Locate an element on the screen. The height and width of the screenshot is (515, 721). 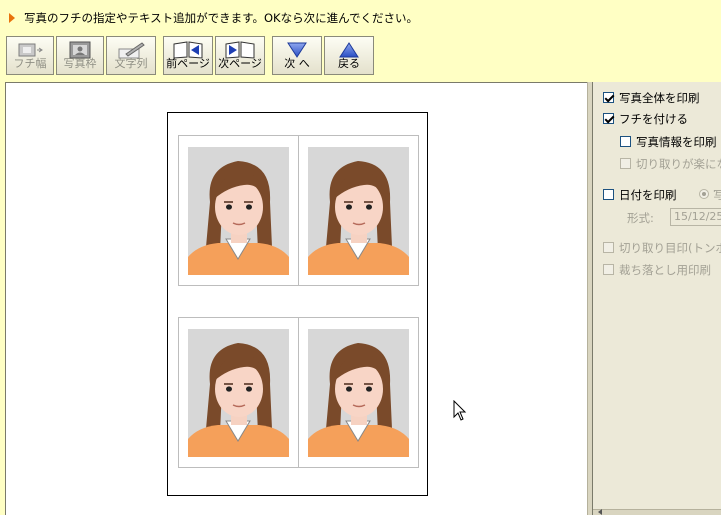
print-date-checkbox is located at coordinates (608, 194).